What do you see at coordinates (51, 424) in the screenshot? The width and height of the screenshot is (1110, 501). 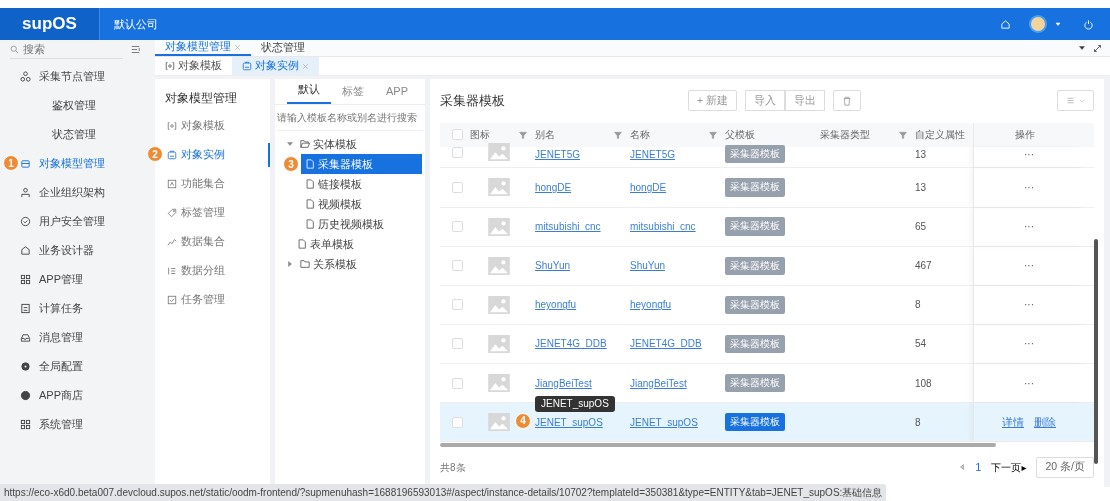 I see `menu-item: 系统管理` at bounding box center [51, 424].